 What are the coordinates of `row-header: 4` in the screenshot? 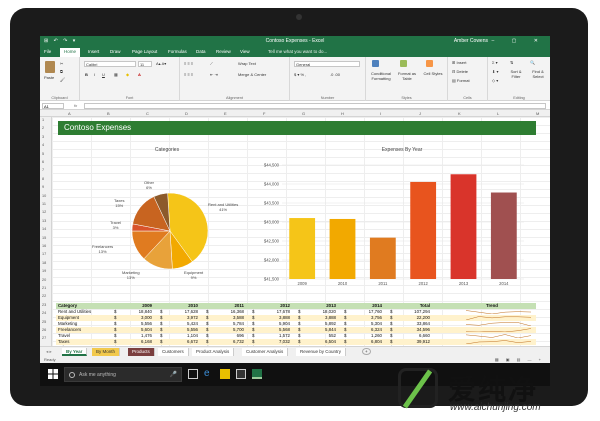 It's located at (43, 145).